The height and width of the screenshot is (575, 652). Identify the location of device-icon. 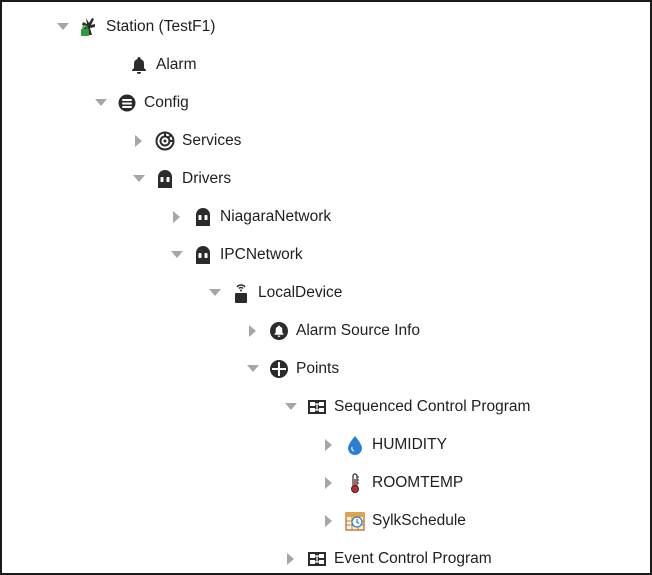
(241, 293).